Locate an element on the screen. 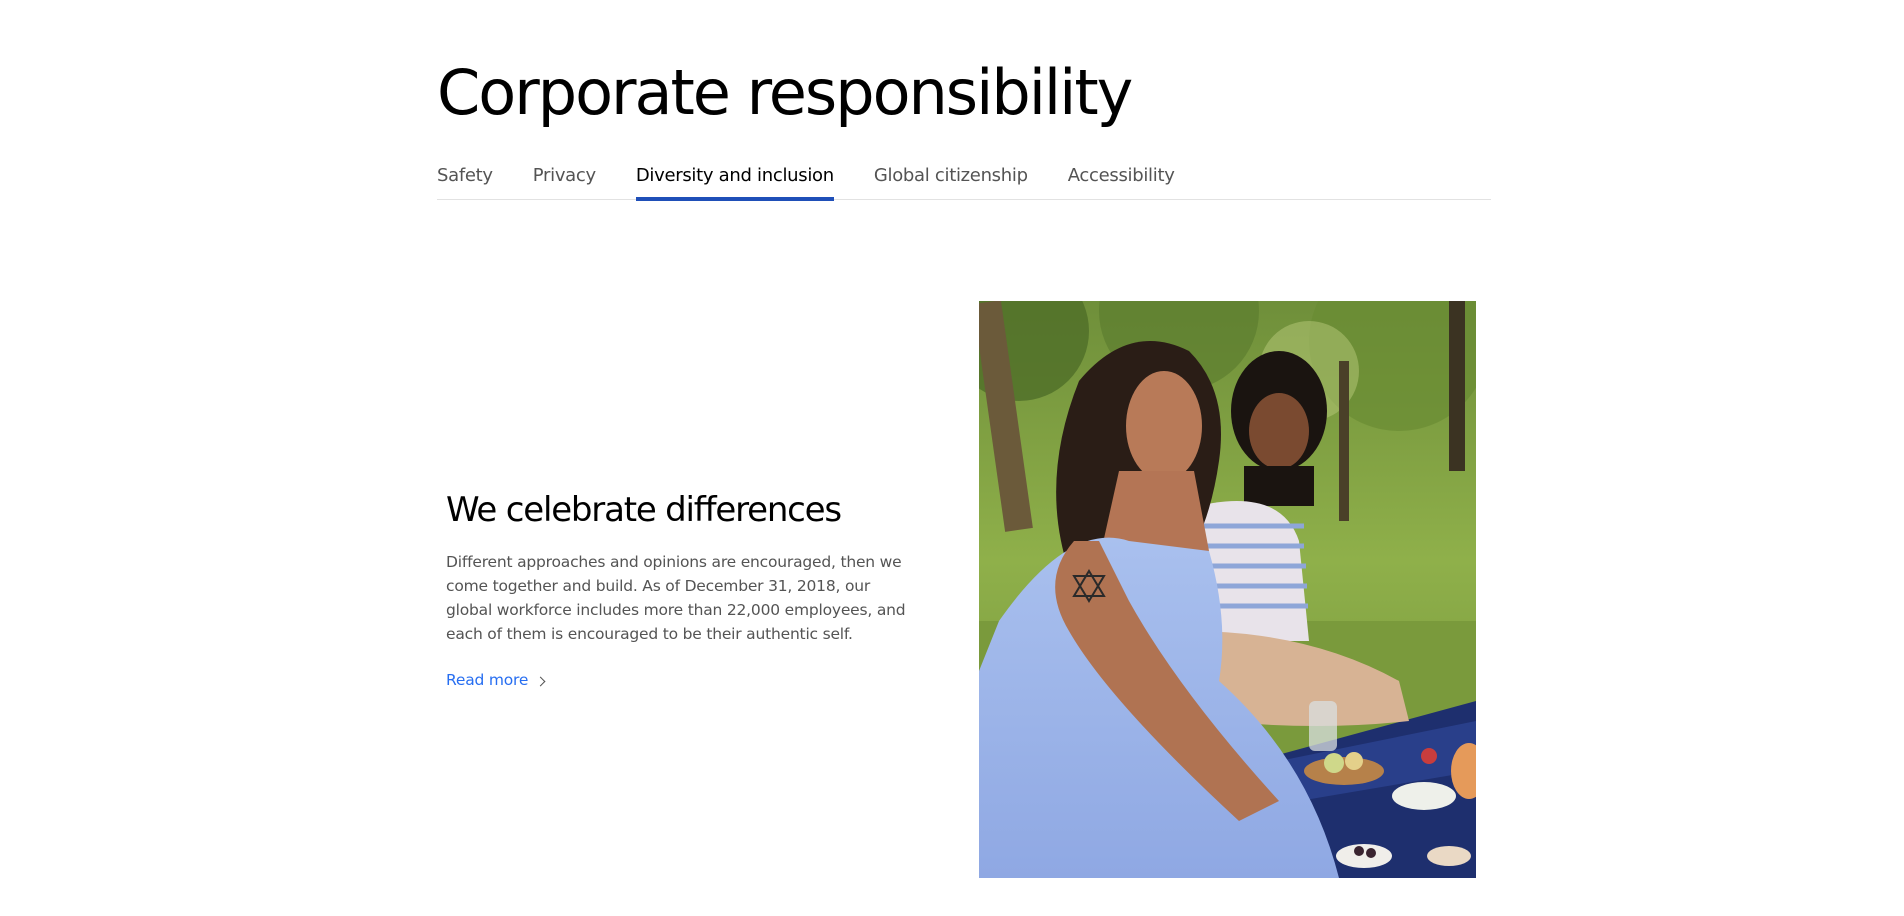  tab-privacy: Privacy is located at coordinates (564, 180).